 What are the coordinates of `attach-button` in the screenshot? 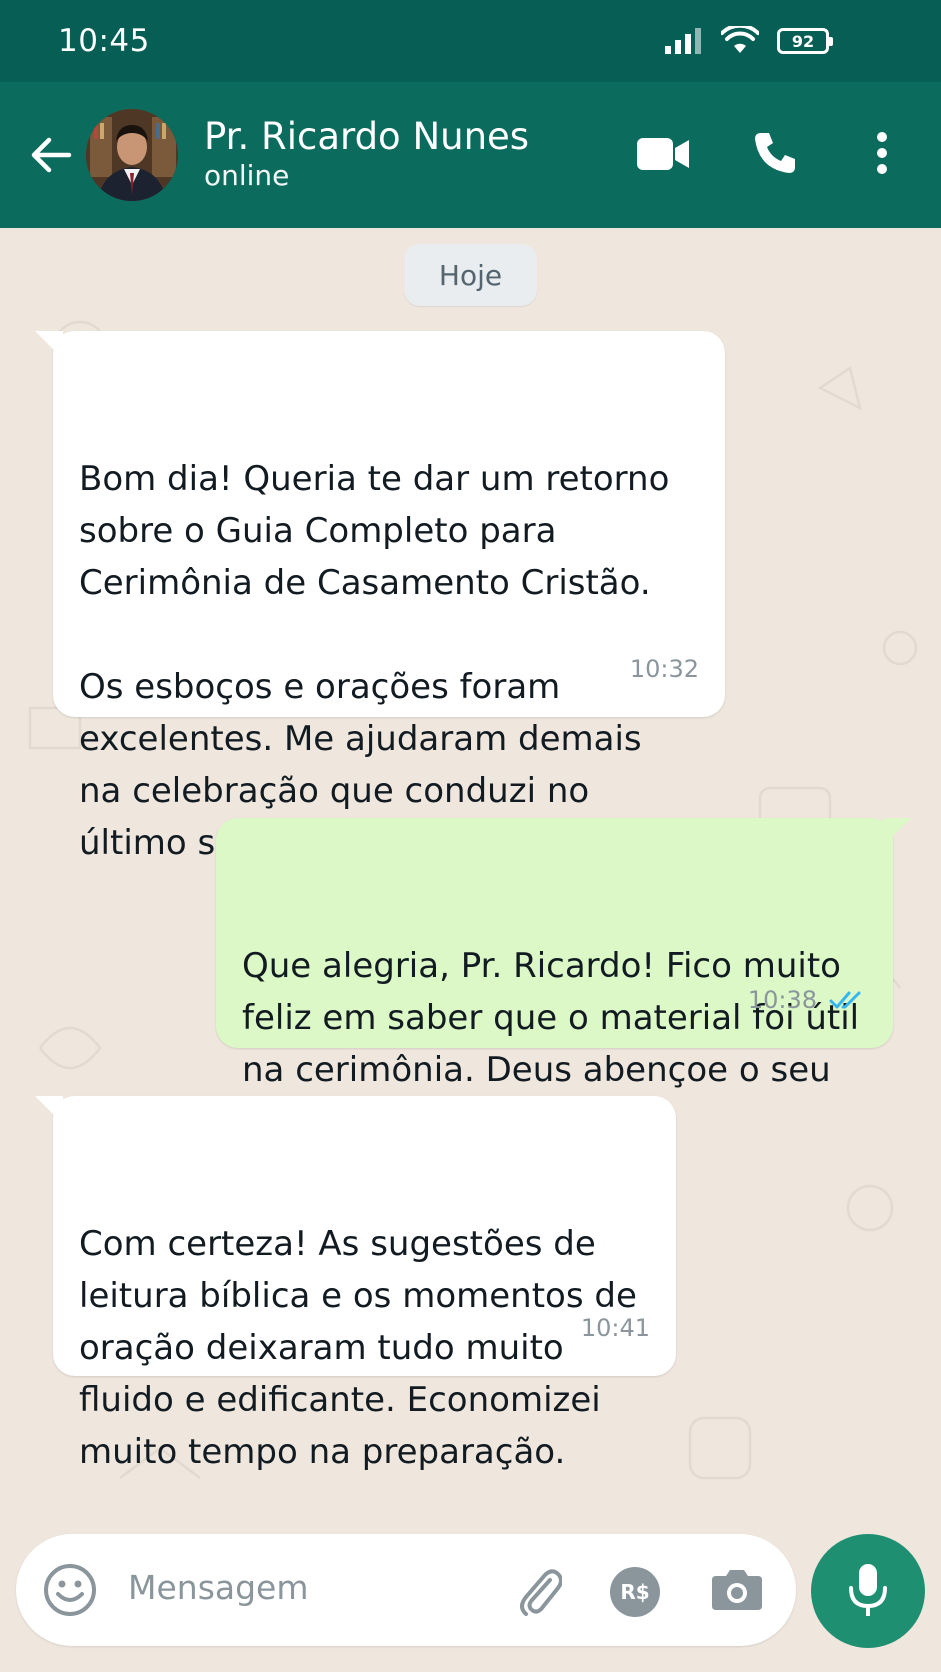 It's located at (539, 1592).